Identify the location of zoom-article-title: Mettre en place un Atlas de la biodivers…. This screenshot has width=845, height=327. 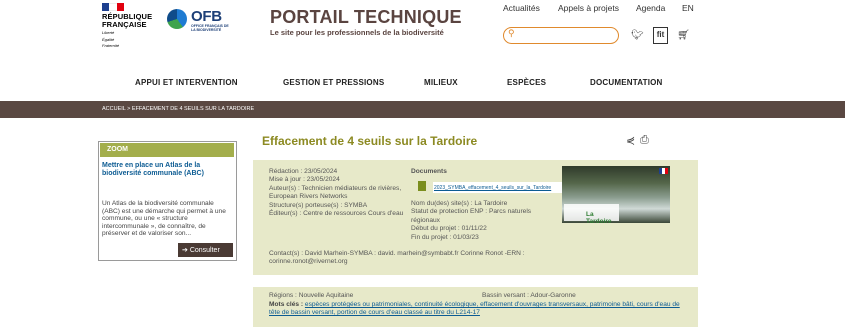
(162, 170).